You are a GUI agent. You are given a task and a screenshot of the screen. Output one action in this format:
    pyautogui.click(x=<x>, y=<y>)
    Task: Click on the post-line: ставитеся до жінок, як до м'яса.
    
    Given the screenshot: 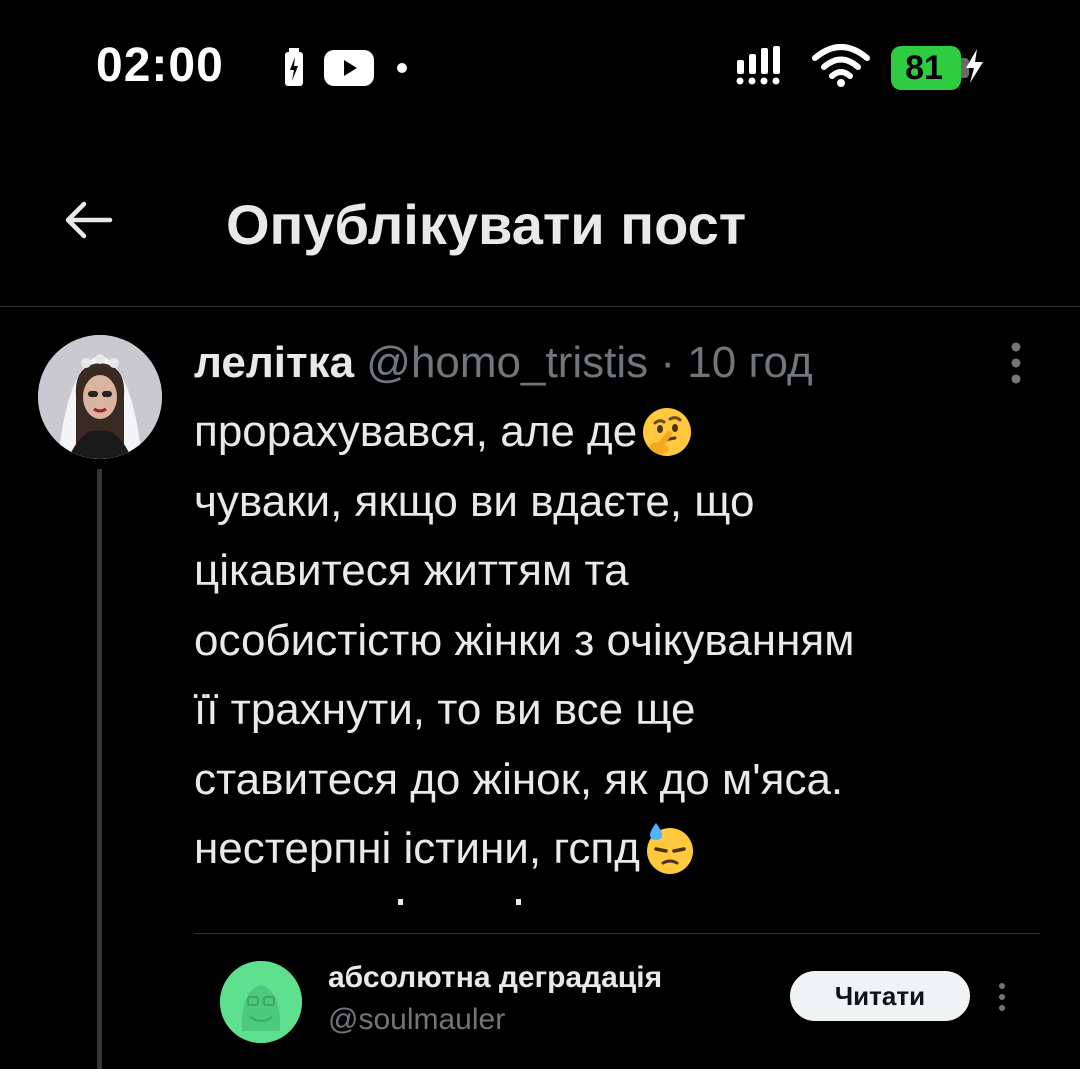 What is the action you would take?
    pyautogui.click(x=624, y=780)
    